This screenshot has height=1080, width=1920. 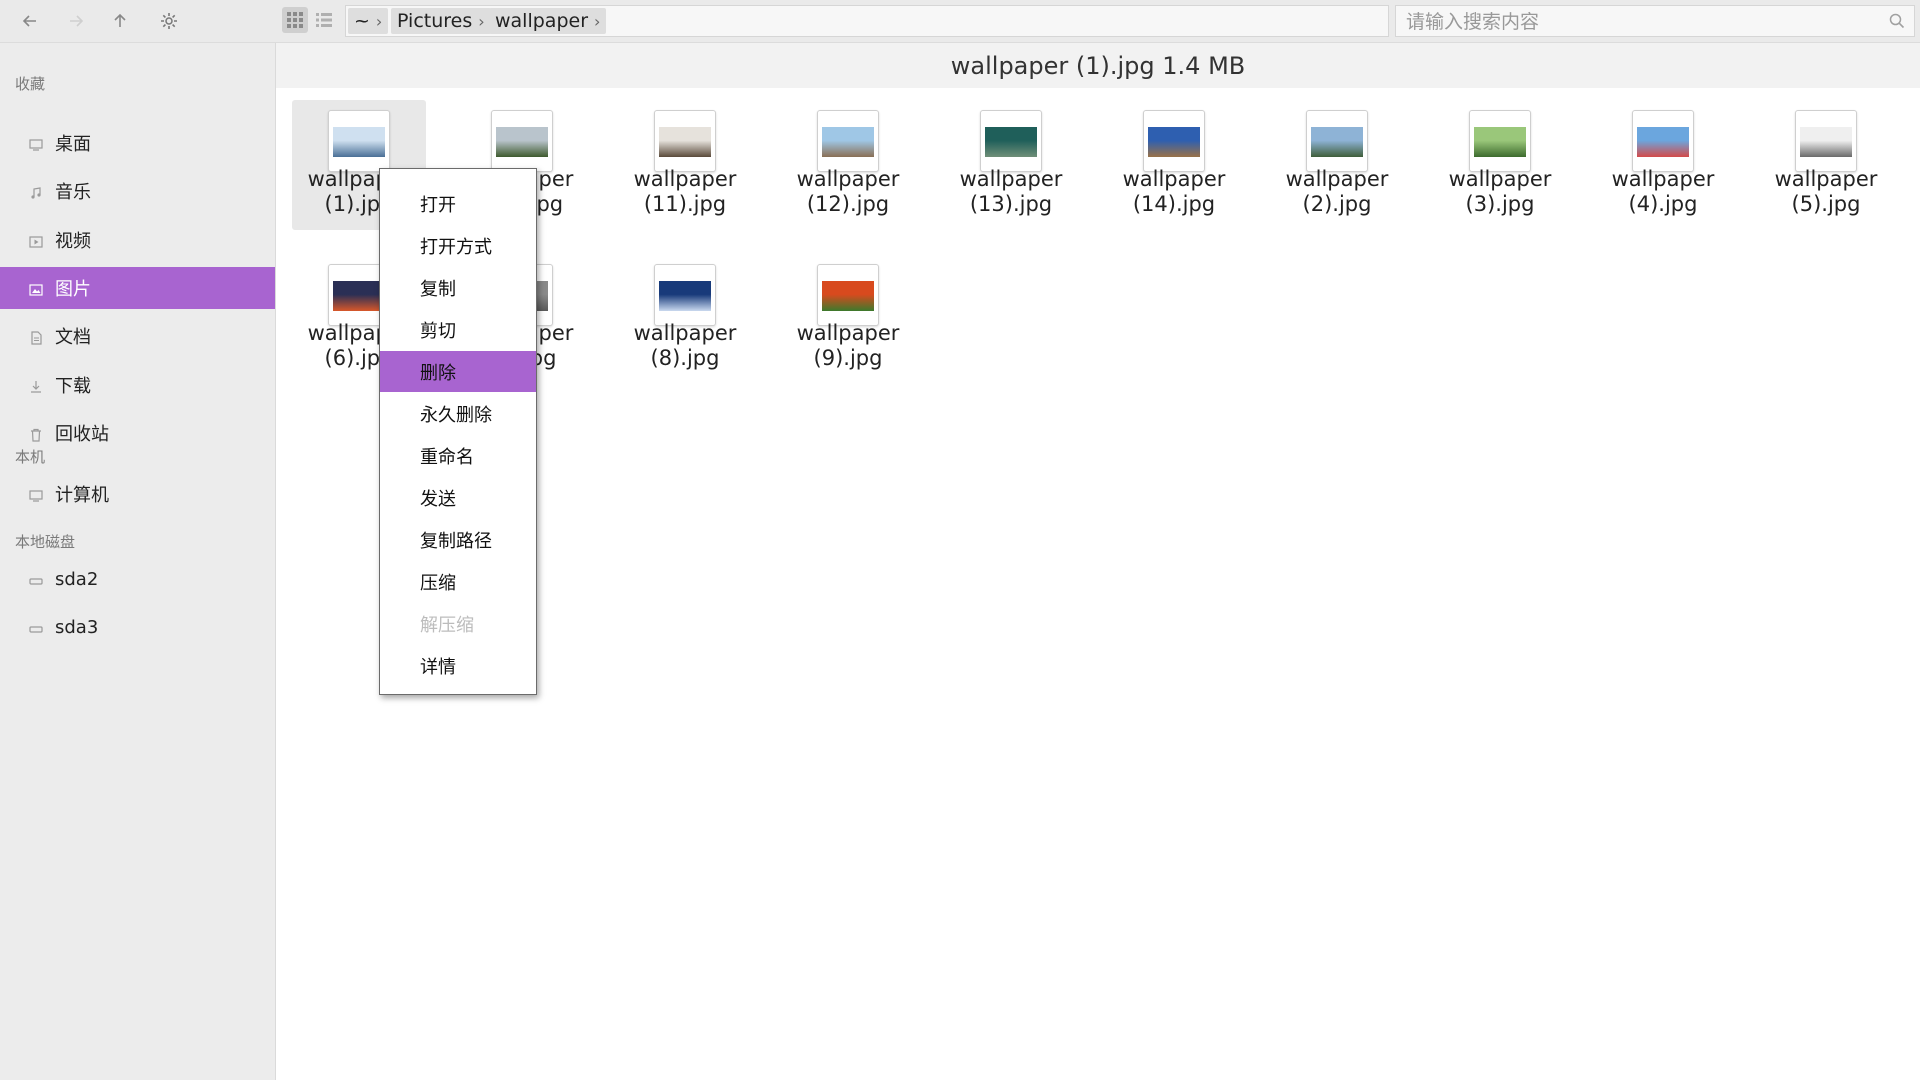 I want to click on file-name-line2: (9).jpg, so click(x=848, y=358).